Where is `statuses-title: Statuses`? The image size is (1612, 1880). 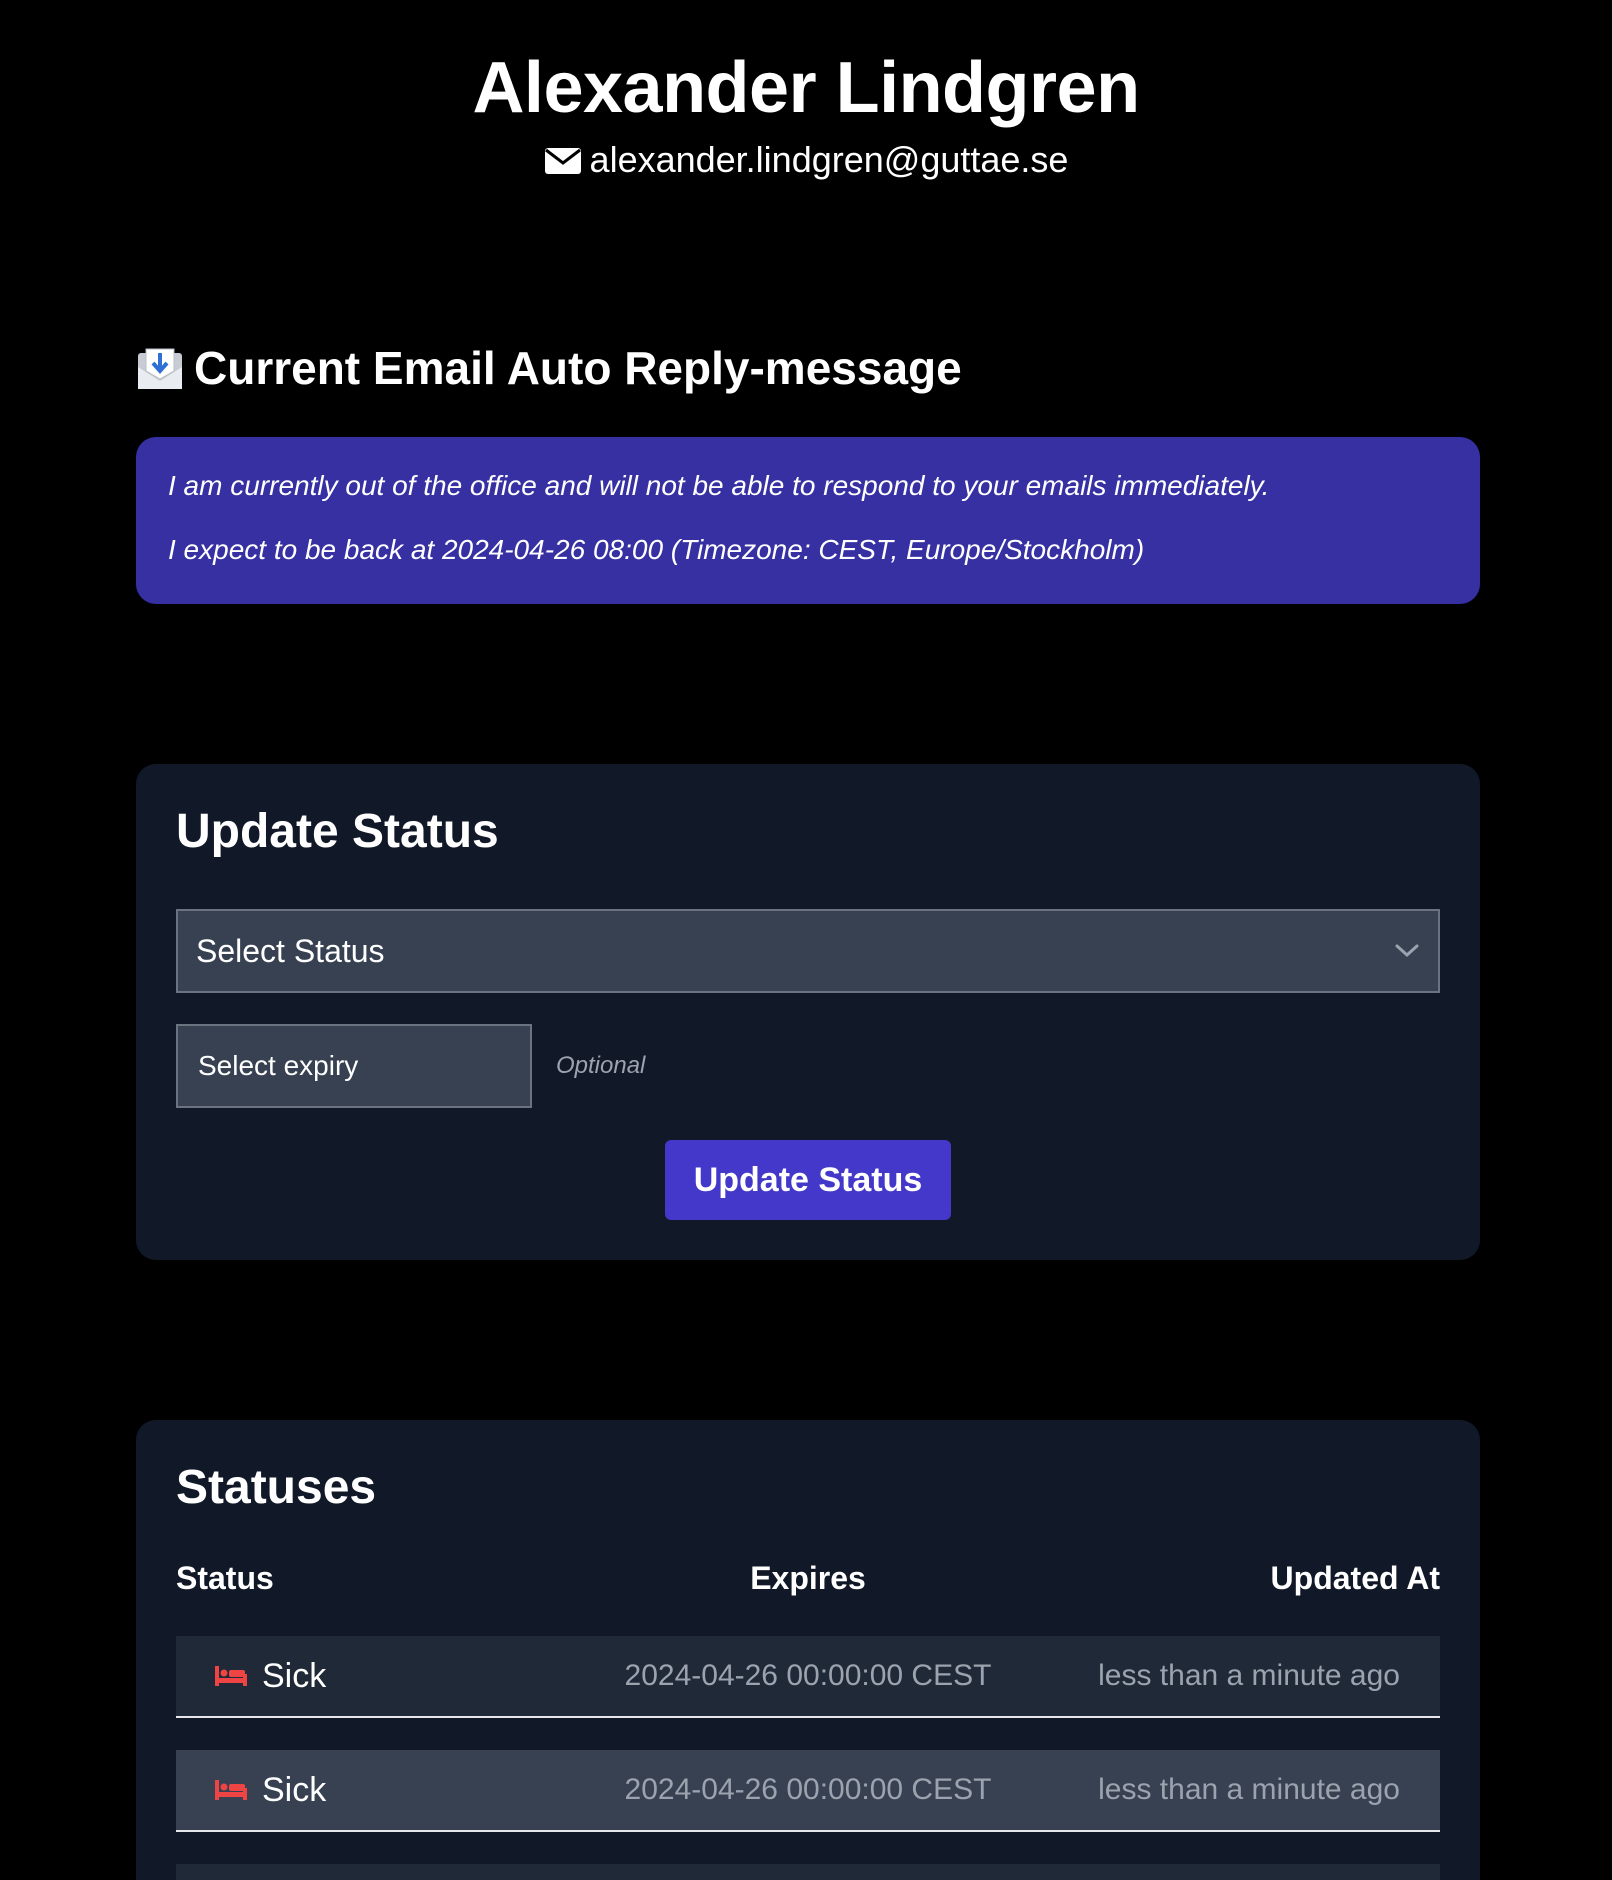
statuses-title: Statuses is located at coordinates (276, 1487).